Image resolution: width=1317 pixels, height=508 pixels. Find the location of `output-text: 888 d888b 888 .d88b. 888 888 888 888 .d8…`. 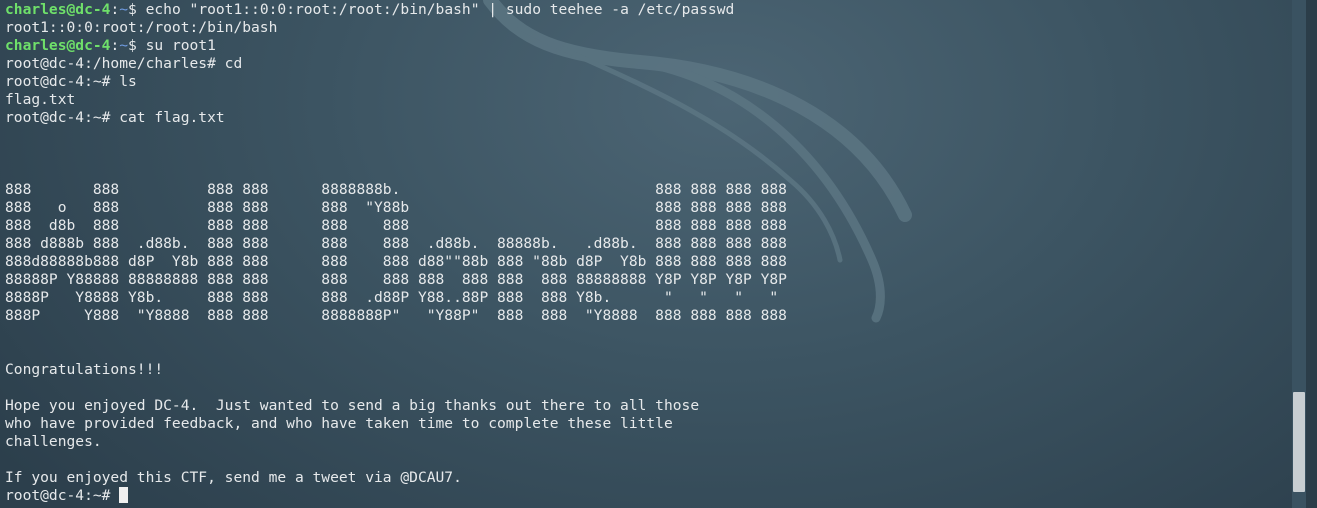

output-text: 888 d888b 888 .d88b. 888 888 888 888 .d8… is located at coordinates (396, 243).